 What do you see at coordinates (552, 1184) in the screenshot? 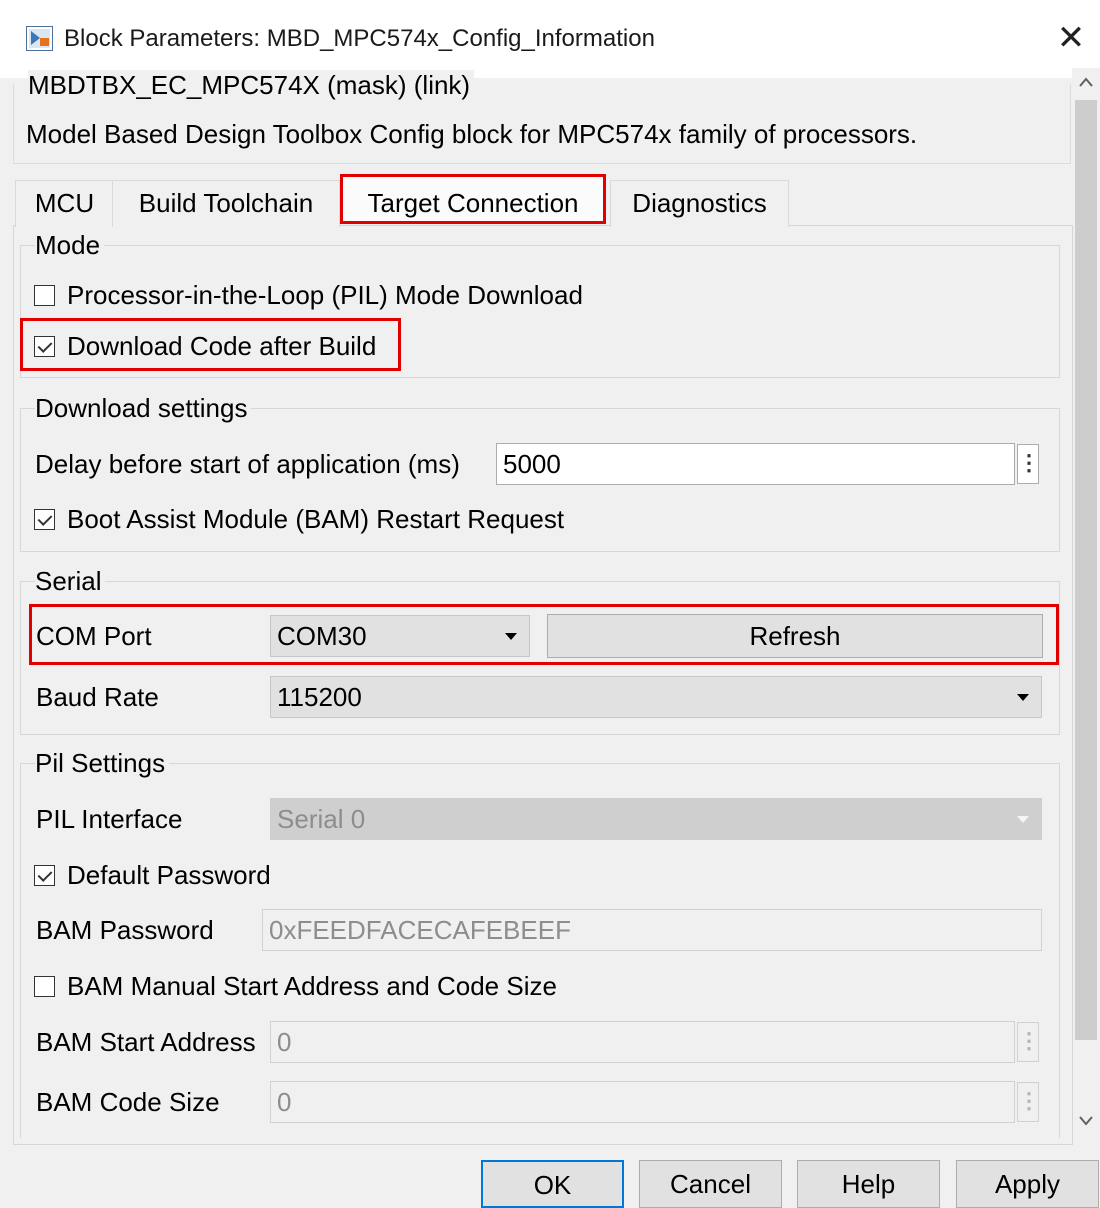
I see `ok-button: OK` at bounding box center [552, 1184].